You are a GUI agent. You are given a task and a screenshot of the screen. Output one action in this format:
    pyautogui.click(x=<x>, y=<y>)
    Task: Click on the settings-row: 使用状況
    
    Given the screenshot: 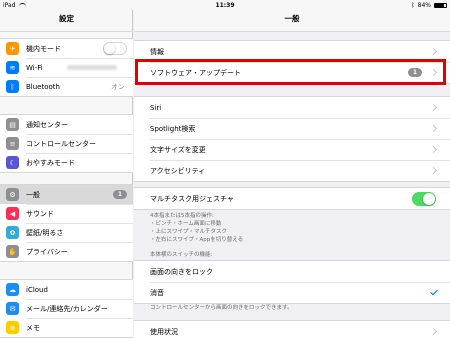 What is the action you would take?
    pyautogui.click(x=292, y=329)
    